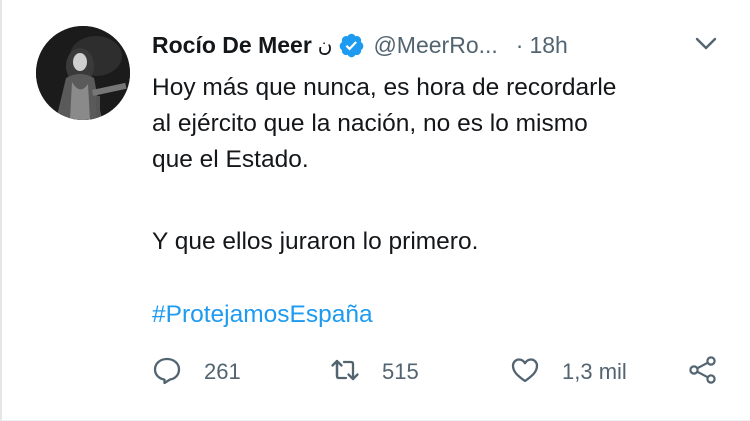  What do you see at coordinates (262, 315) in the screenshot?
I see `hashtag-link: #ProtejamosEspaña` at bounding box center [262, 315].